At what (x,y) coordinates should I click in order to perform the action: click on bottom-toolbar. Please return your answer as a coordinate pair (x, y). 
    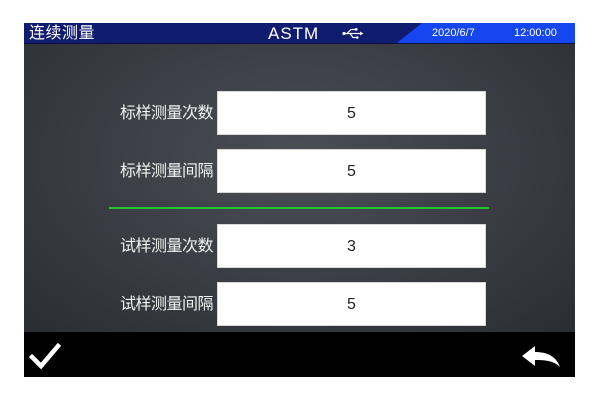
    Looking at the image, I should click on (299, 354).